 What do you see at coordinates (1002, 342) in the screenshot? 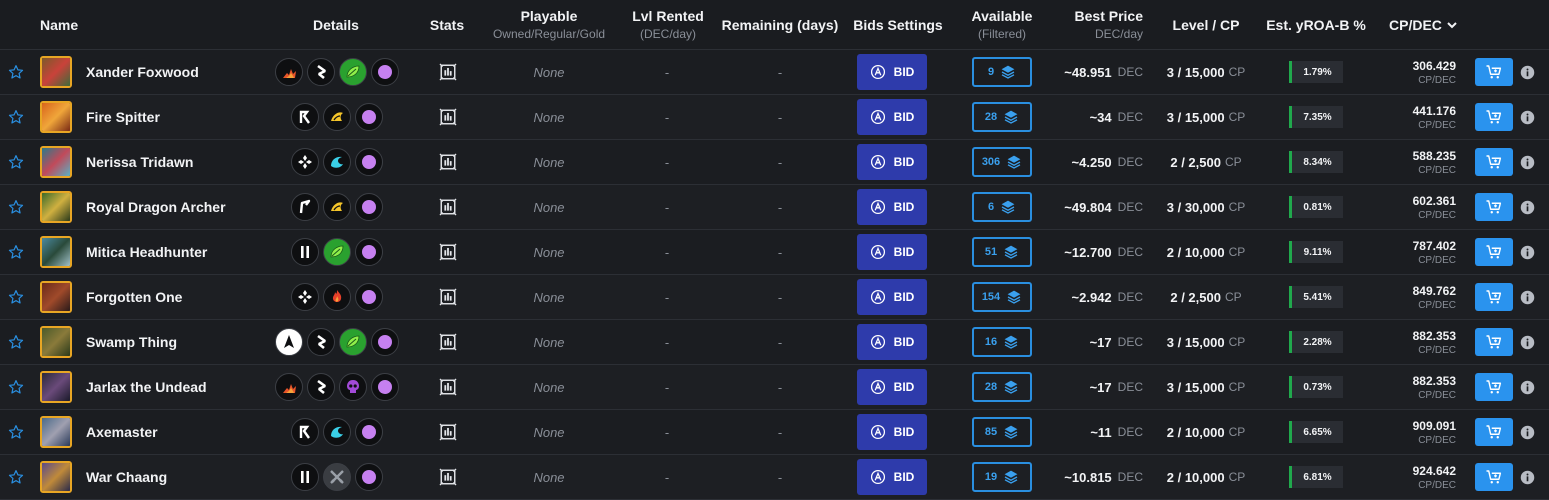
I see `available-button: 16` at bounding box center [1002, 342].